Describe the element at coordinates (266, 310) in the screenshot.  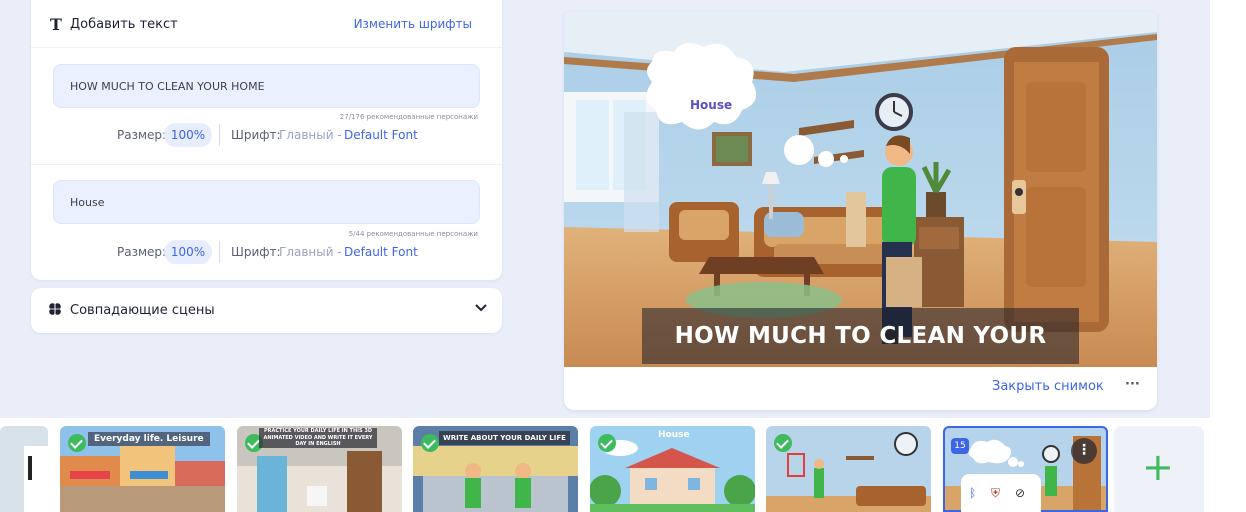
I see `matching-scenes-accordion: Совпадающие сцены` at that location.